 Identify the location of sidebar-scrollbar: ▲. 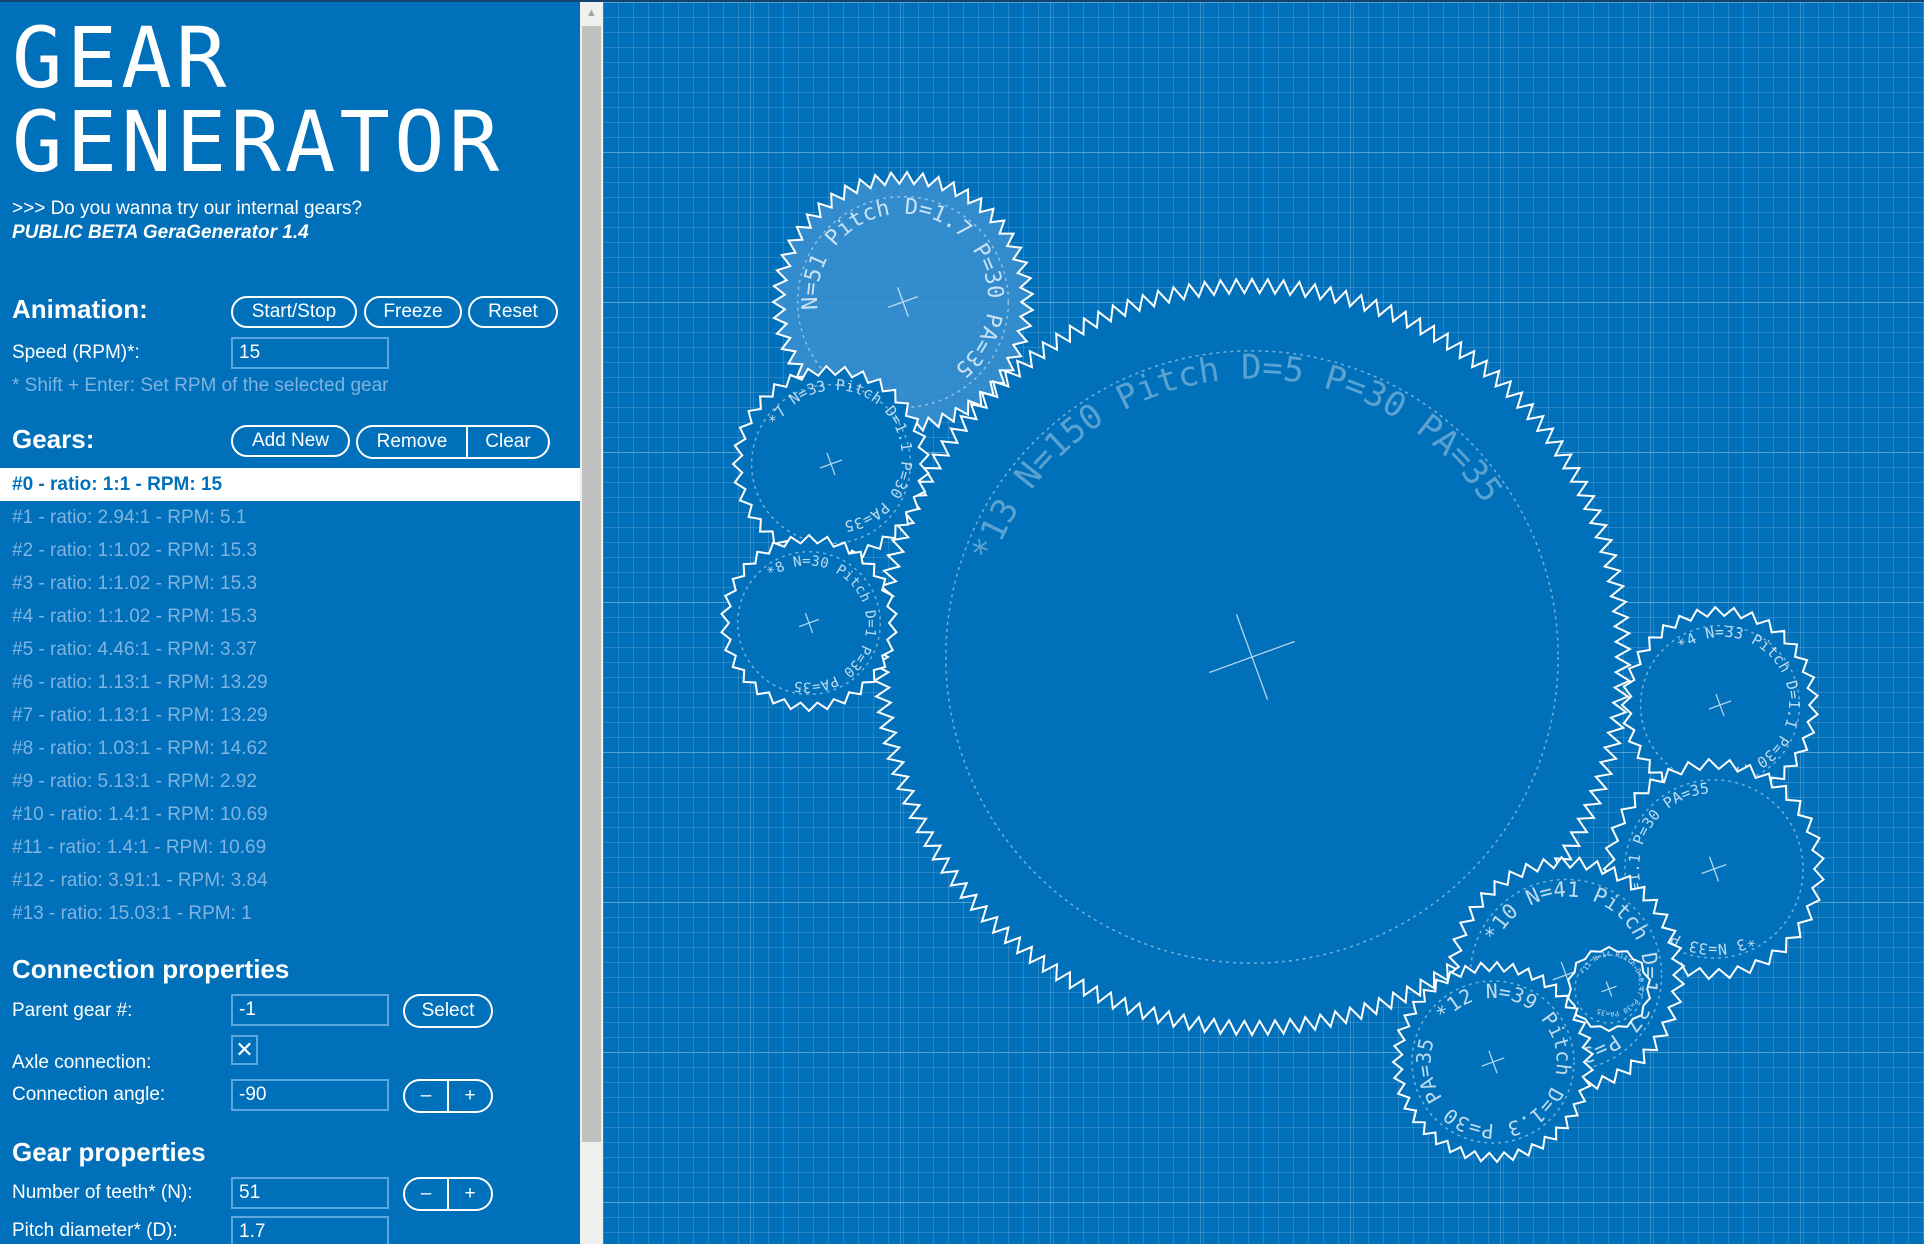
(591, 623).